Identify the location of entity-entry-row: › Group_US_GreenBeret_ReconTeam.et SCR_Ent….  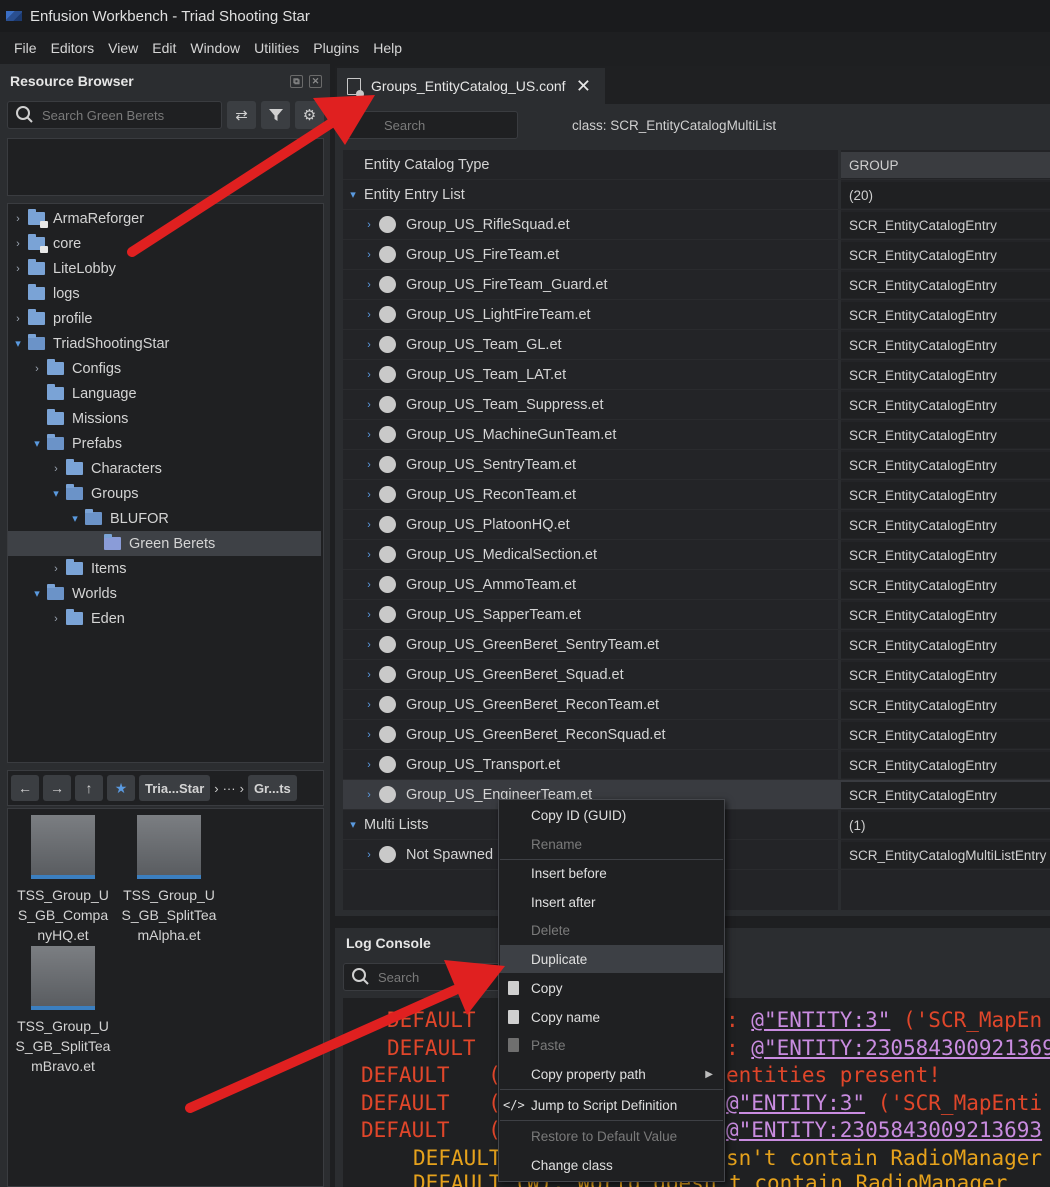
(696, 705).